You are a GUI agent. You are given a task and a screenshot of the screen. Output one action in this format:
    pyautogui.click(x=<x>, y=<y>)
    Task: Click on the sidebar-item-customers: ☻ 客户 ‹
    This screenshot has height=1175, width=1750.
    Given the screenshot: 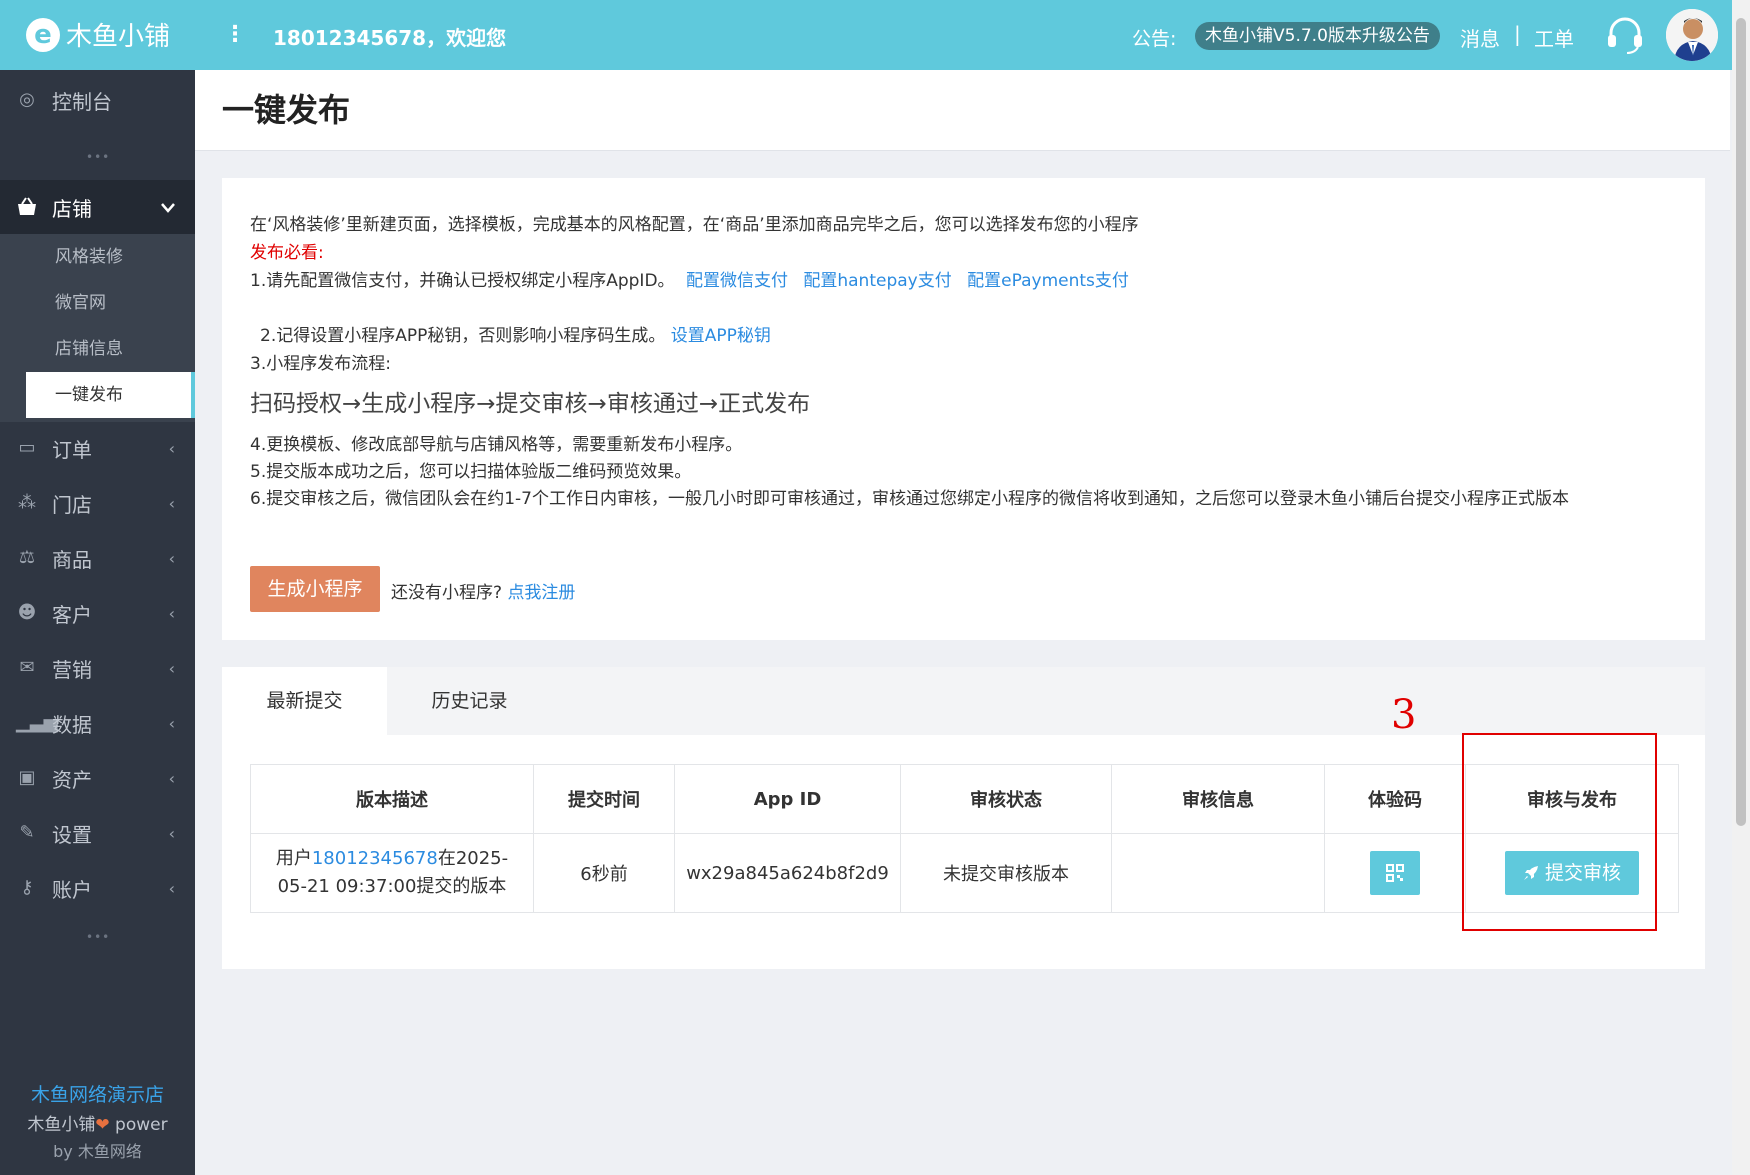 What is the action you would take?
    pyautogui.click(x=97, y=613)
    